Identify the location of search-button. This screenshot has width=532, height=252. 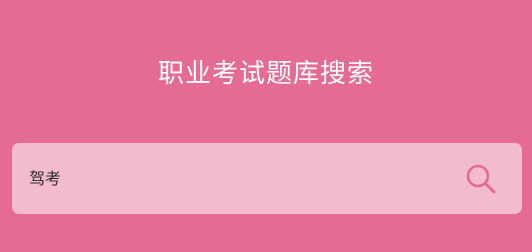
(481, 179).